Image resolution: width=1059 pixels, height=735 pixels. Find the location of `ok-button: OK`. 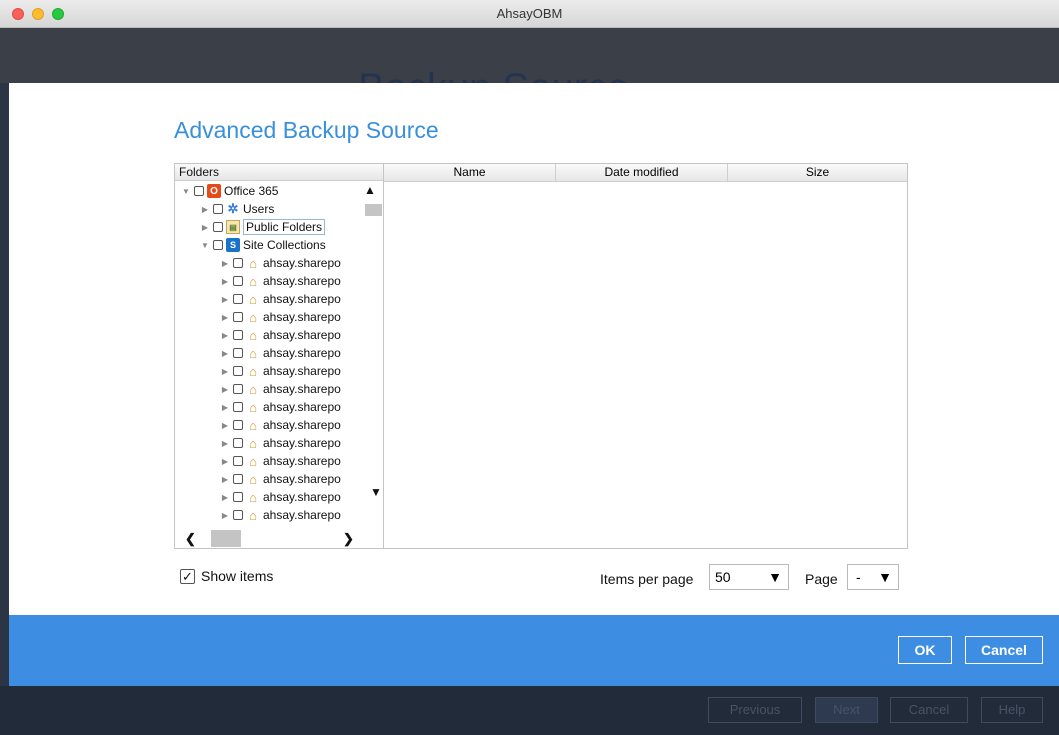

ok-button: OK is located at coordinates (925, 650).